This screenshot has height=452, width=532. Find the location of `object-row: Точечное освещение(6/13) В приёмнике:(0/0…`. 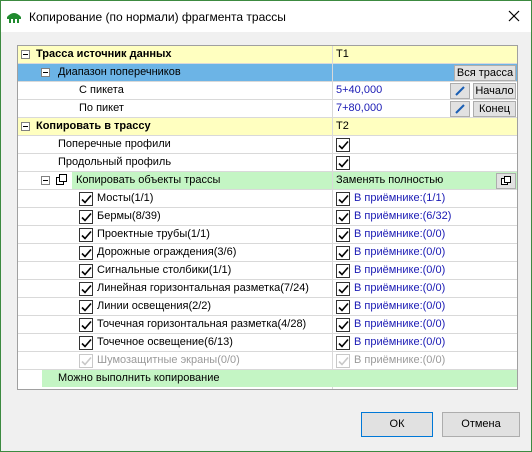

object-row: Точечное освещение(6/13) В приёмнике:(0/0… is located at coordinates (267, 343).